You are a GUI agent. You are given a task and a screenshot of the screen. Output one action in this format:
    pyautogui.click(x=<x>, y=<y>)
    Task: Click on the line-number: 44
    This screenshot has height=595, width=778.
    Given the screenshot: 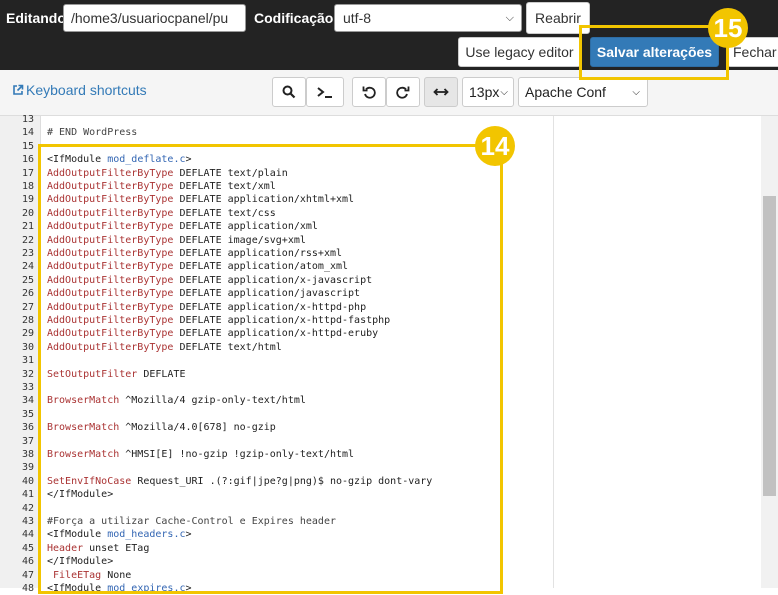 What is the action you would take?
    pyautogui.click(x=27, y=535)
    